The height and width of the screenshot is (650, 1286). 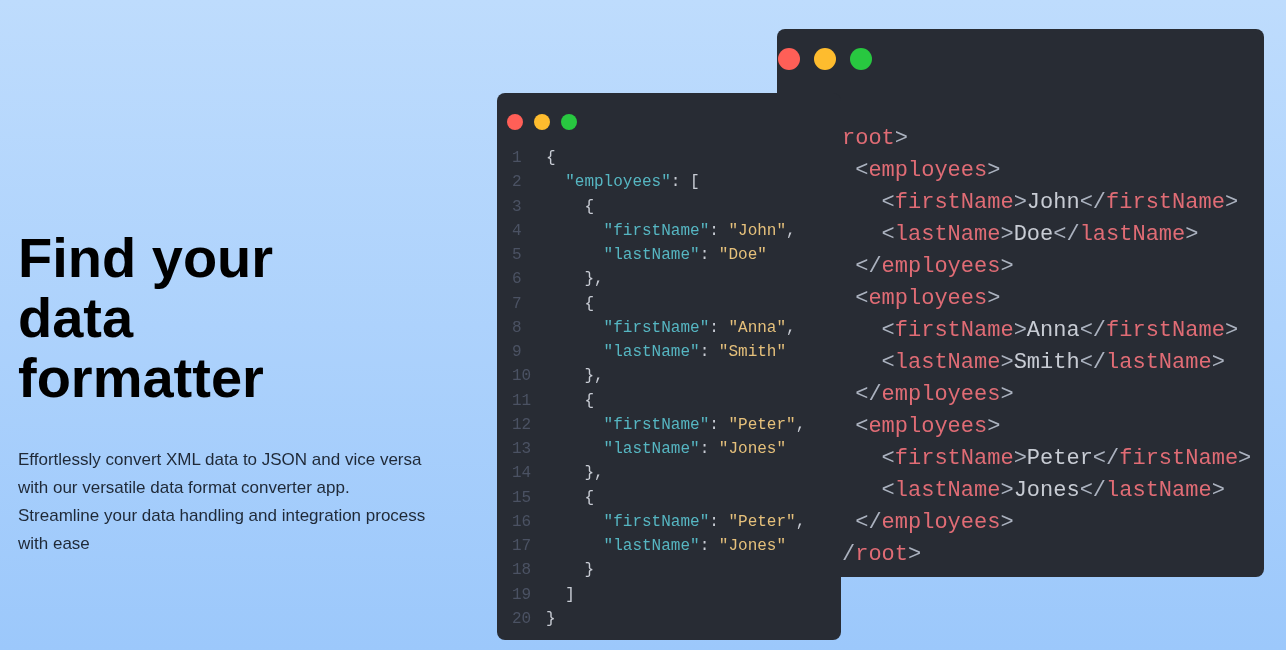 What do you see at coordinates (146, 318) in the screenshot?
I see `hero-heading: Find your data formatter` at bounding box center [146, 318].